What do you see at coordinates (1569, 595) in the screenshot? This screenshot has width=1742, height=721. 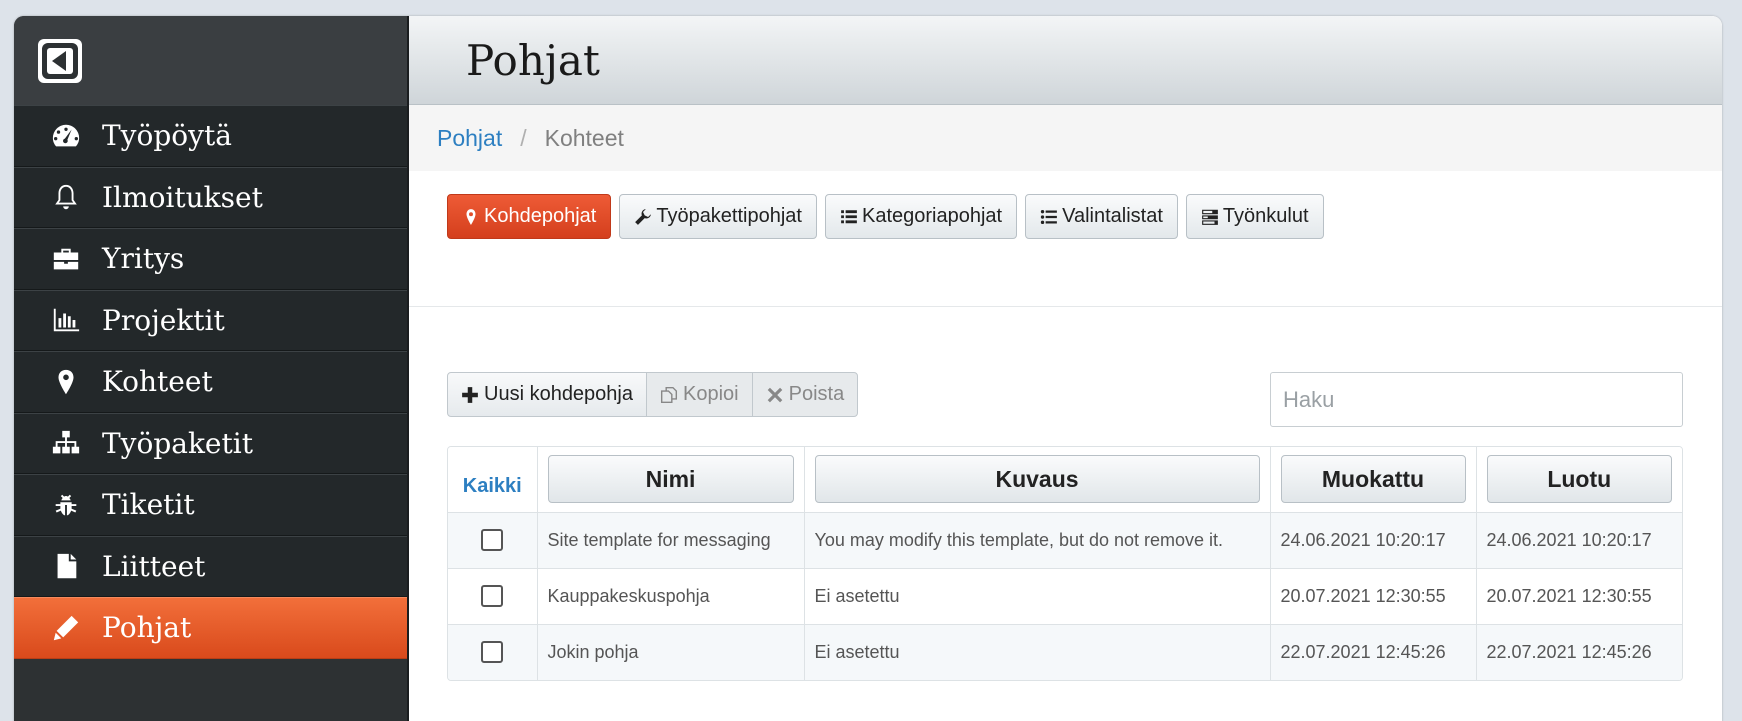 I see `cell-created: 20.07.2021 12:30:55` at bounding box center [1569, 595].